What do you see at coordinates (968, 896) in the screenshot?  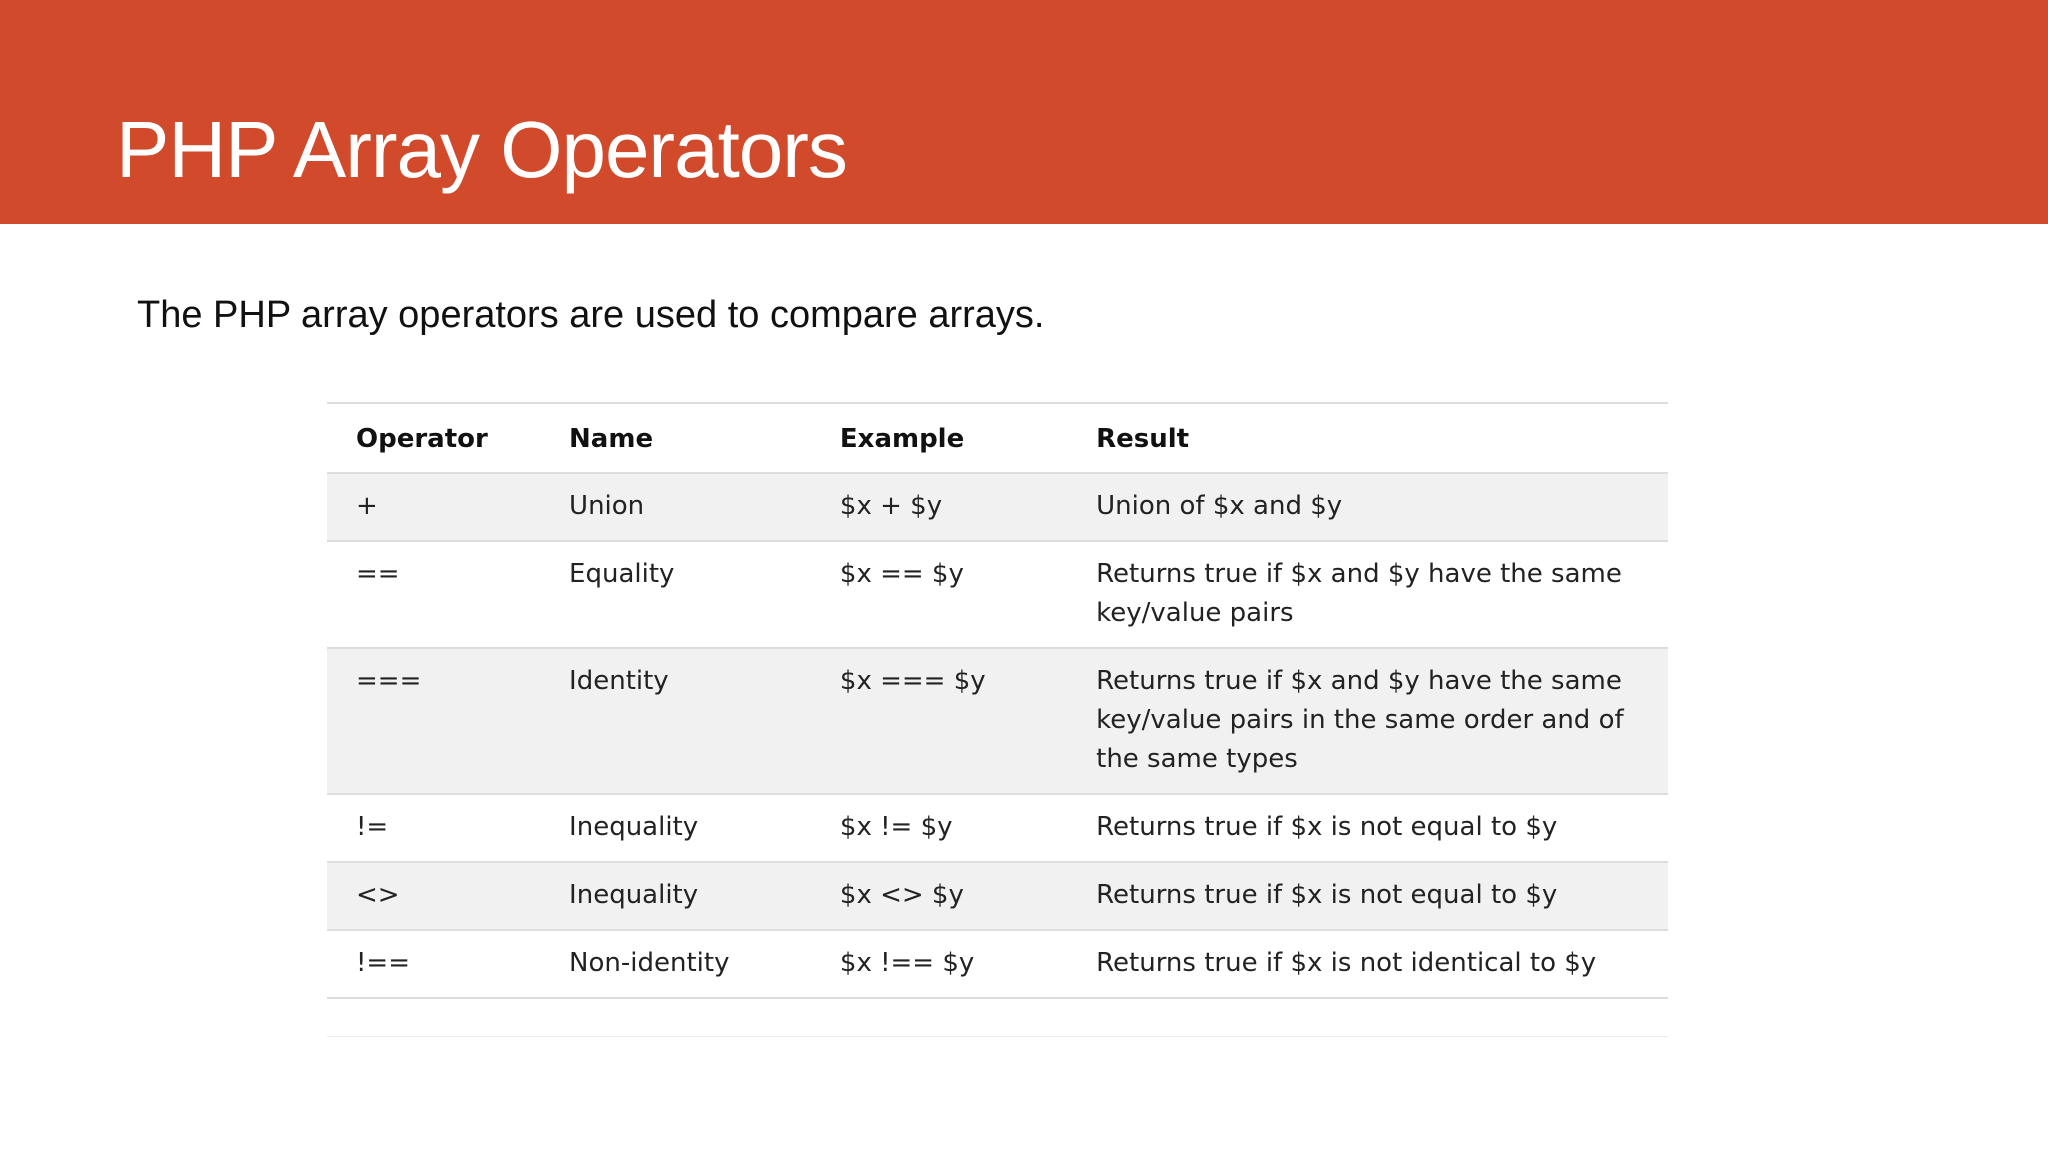 I see `cell-example: $x <> $y` at bounding box center [968, 896].